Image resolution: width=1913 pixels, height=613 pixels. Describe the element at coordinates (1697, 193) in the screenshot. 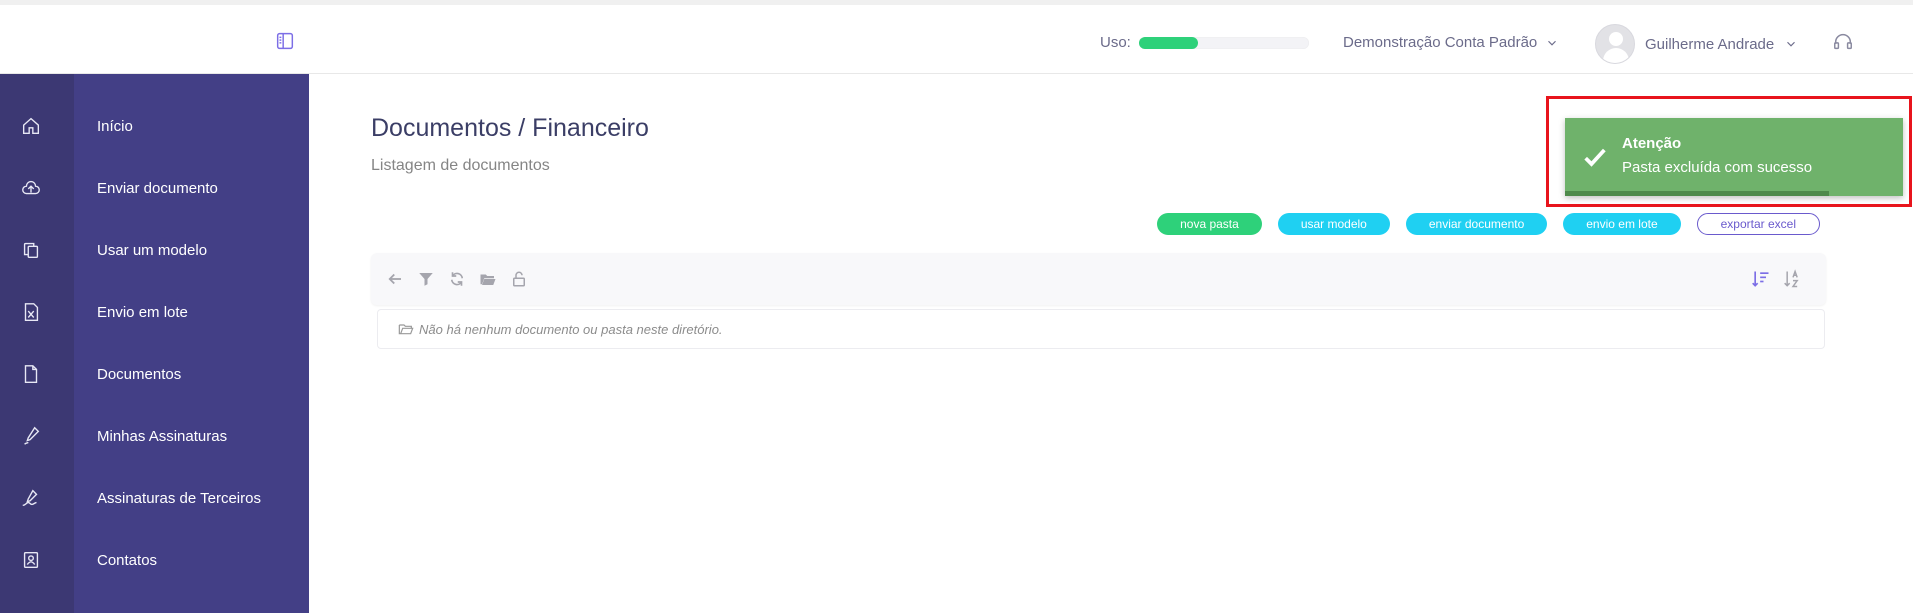

I see `toast-progress-bar` at that location.